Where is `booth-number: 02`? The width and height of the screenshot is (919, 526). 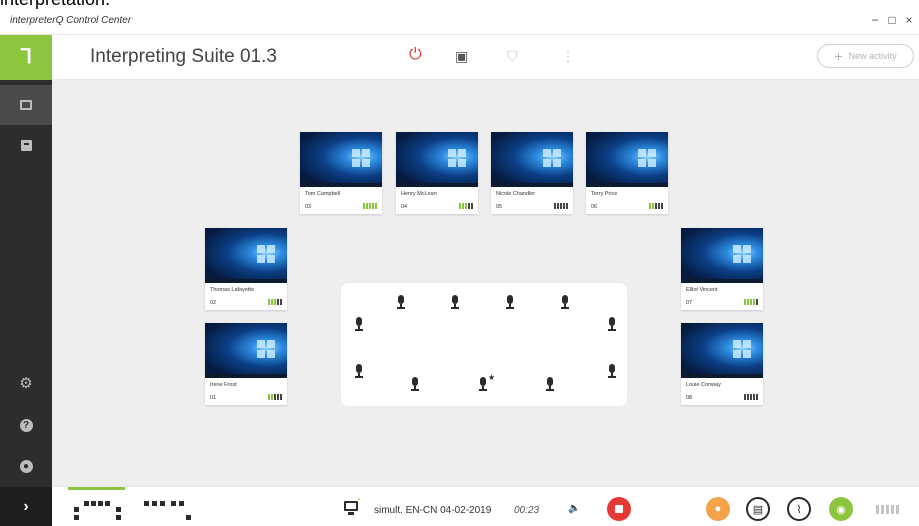
booth-number: 02 is located at coordinates (213, 303).